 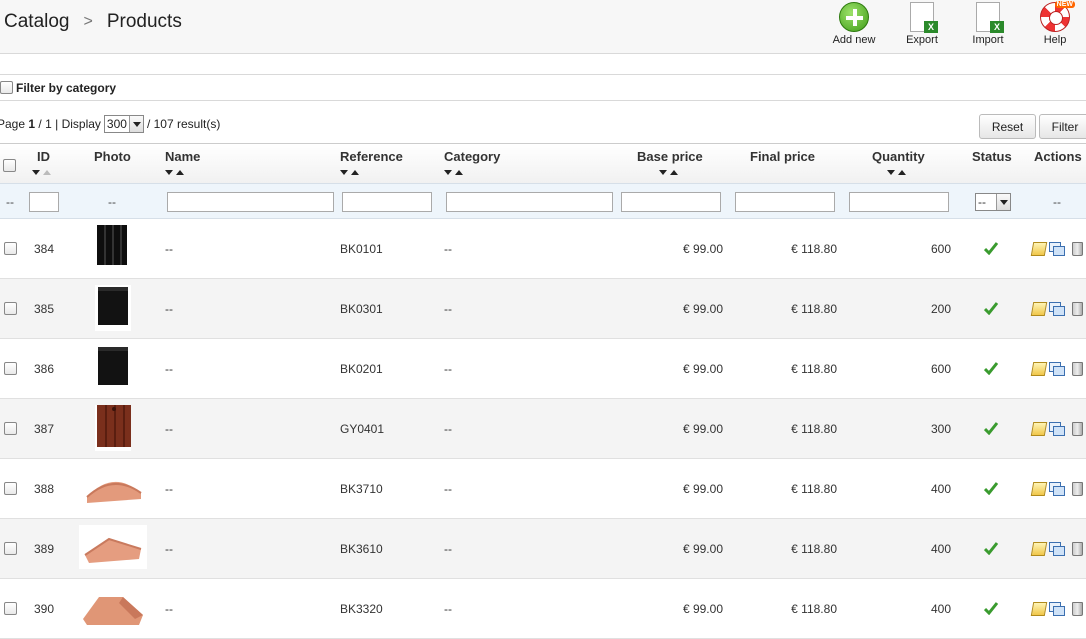 What do you see at coordinates (361, 609) in the screenshot?
I see `row-reference: BK3320` at bounding box center [361, 609].